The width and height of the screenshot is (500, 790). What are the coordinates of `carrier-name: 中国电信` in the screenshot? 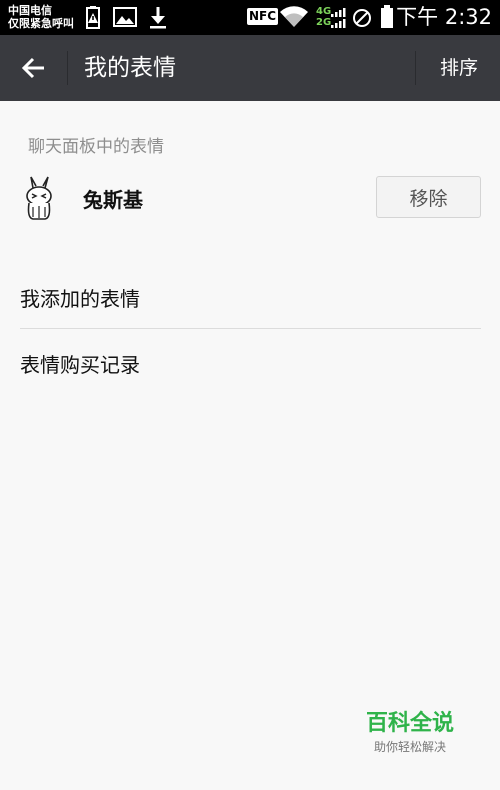 It's located at (30, 10).